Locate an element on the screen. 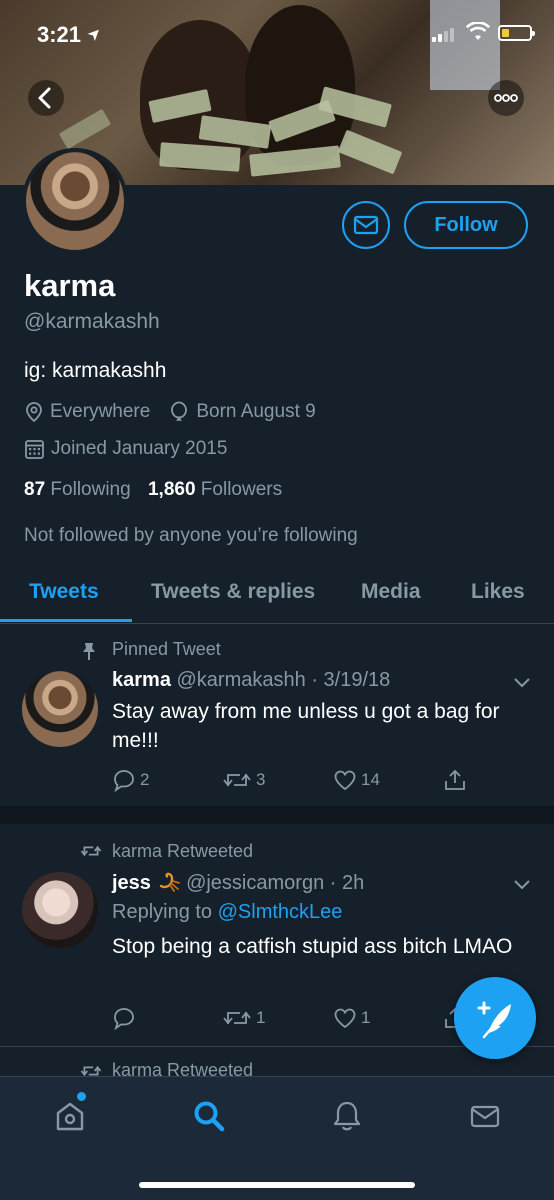 This screenshot has width=554, height=1200. not-followed-text: Not followed by anyone you’re following is located at coordinates (191, 535).